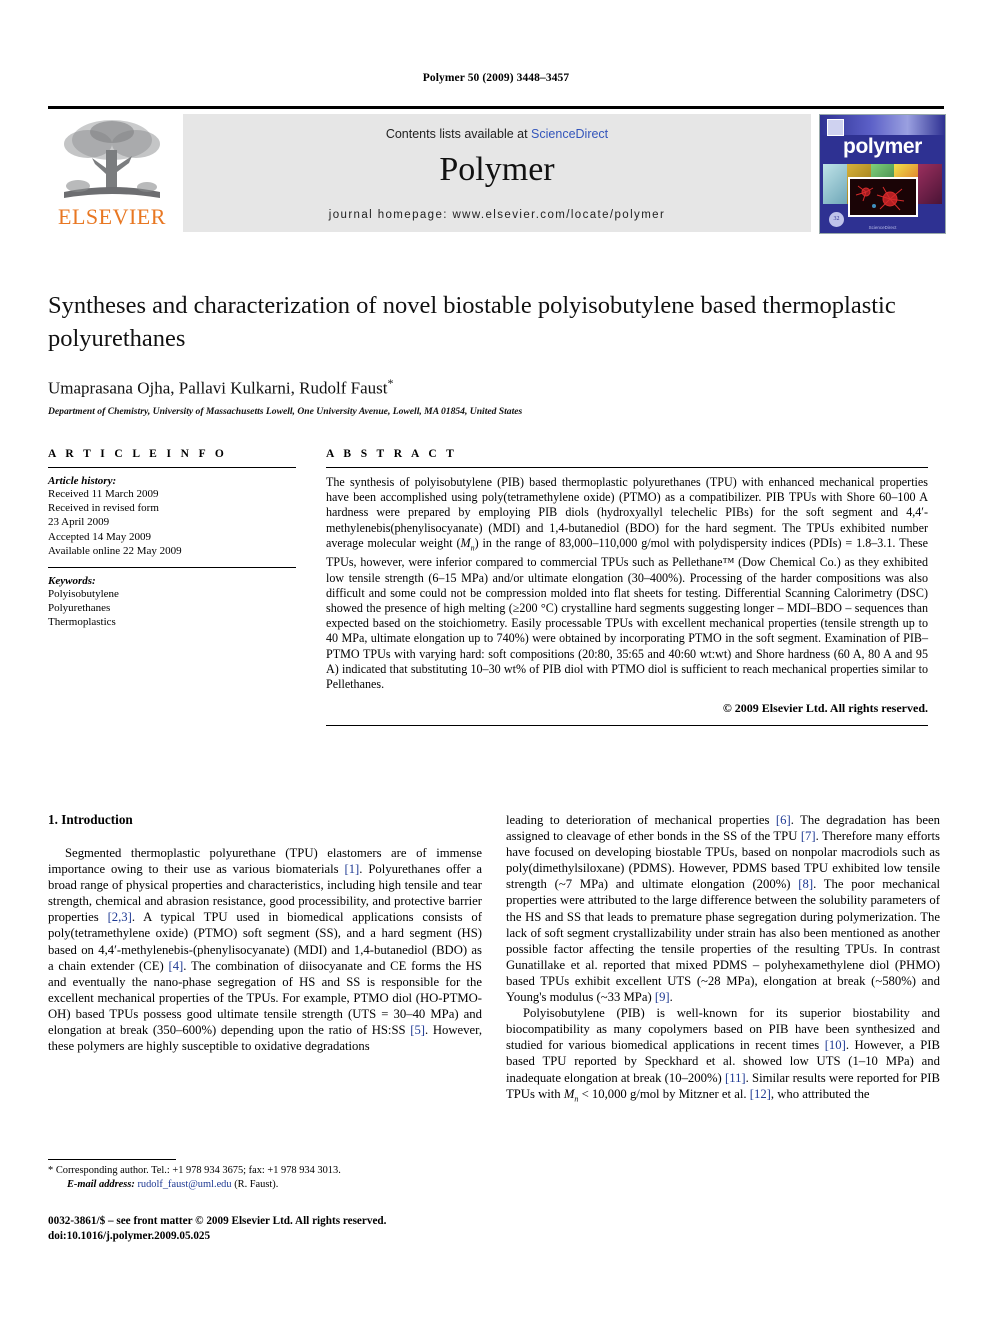 The image size is (992, 1323). I want to click on elsevier-tree-icon, so click(112, 159).